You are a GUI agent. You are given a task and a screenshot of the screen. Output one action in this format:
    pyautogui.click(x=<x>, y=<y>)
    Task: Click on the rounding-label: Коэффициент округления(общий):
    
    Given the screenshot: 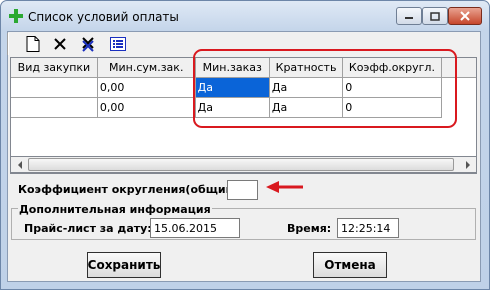 What is the action you would take?
    pyautogui.click(x=130, y=189)
    